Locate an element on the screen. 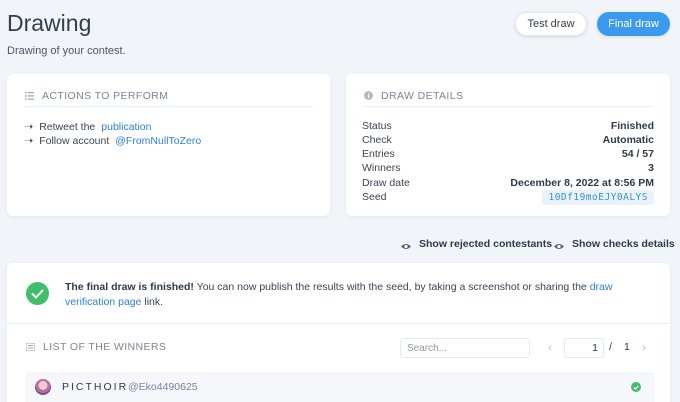  detail-row-draw-date: Draw date December 8, 2022 at 8:56 PM is located at coordinates (508, 183).